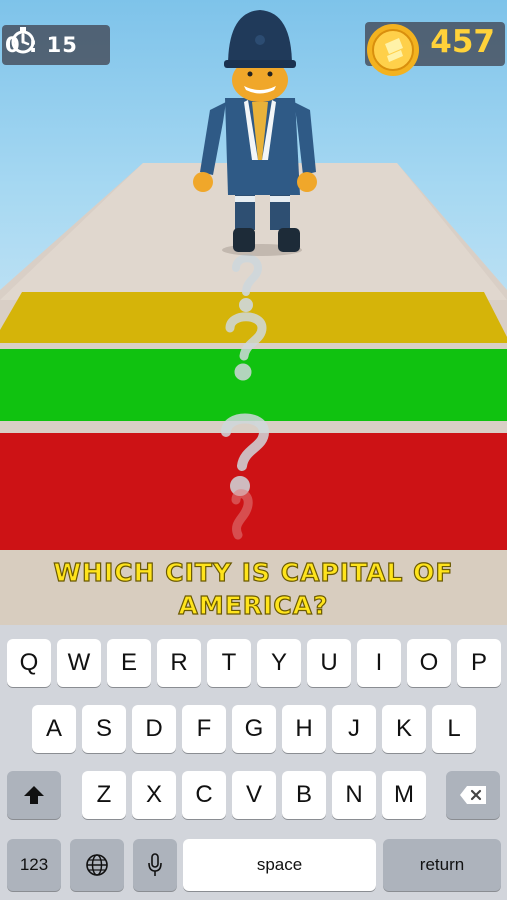 This screenshot has height=900, width=507. Describe the element at coordinates (454, 729) in the screenshot. I see `key-l: L` at that location.